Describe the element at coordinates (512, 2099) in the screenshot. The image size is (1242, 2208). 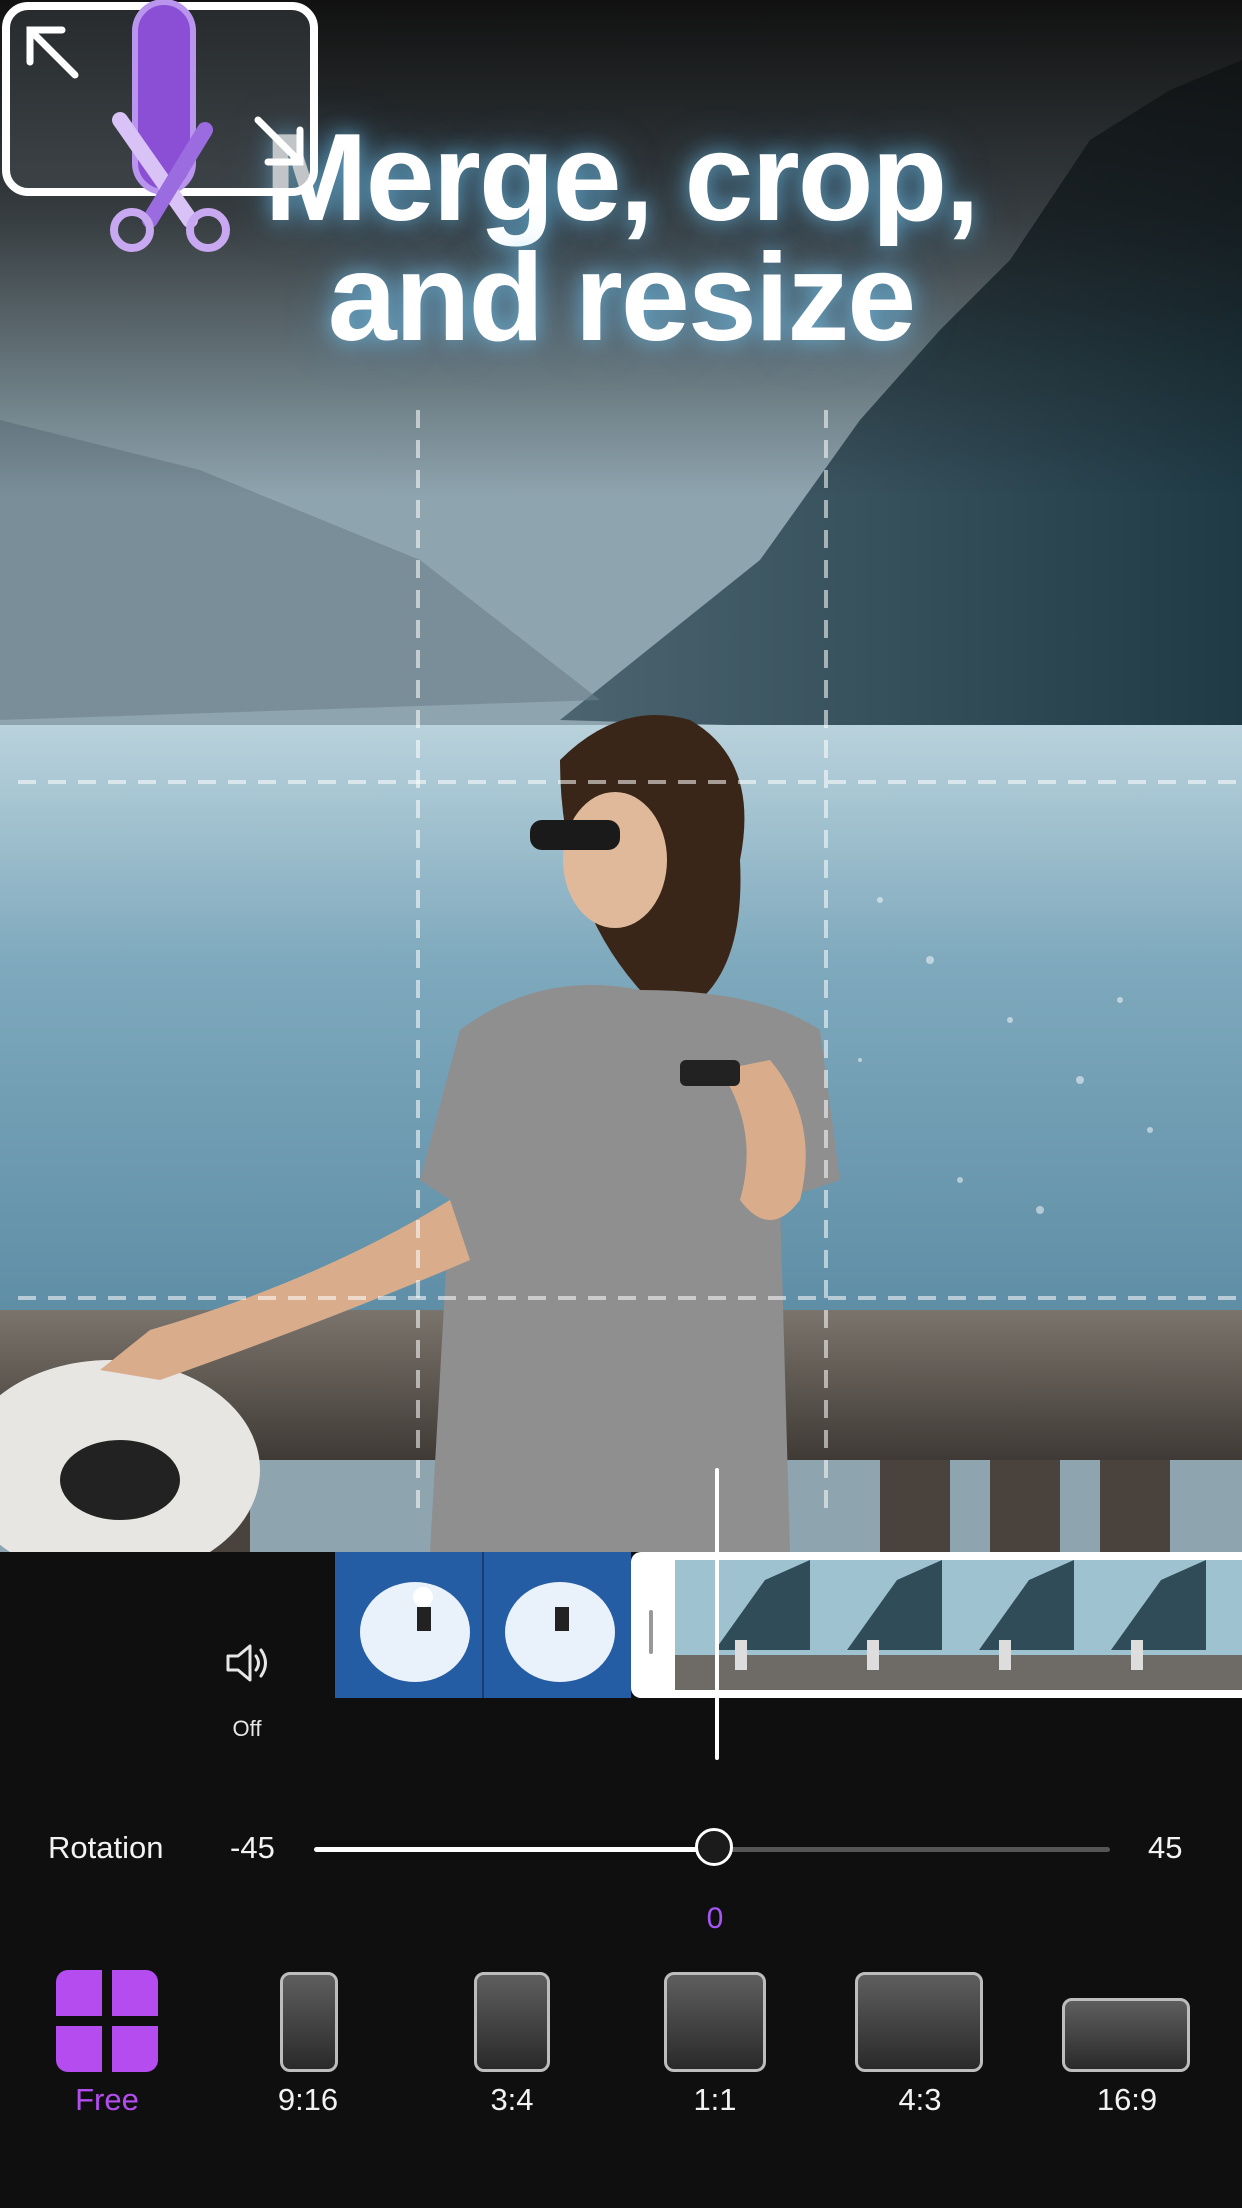
I see `ratio-3-4-label: 3:4` at that location.